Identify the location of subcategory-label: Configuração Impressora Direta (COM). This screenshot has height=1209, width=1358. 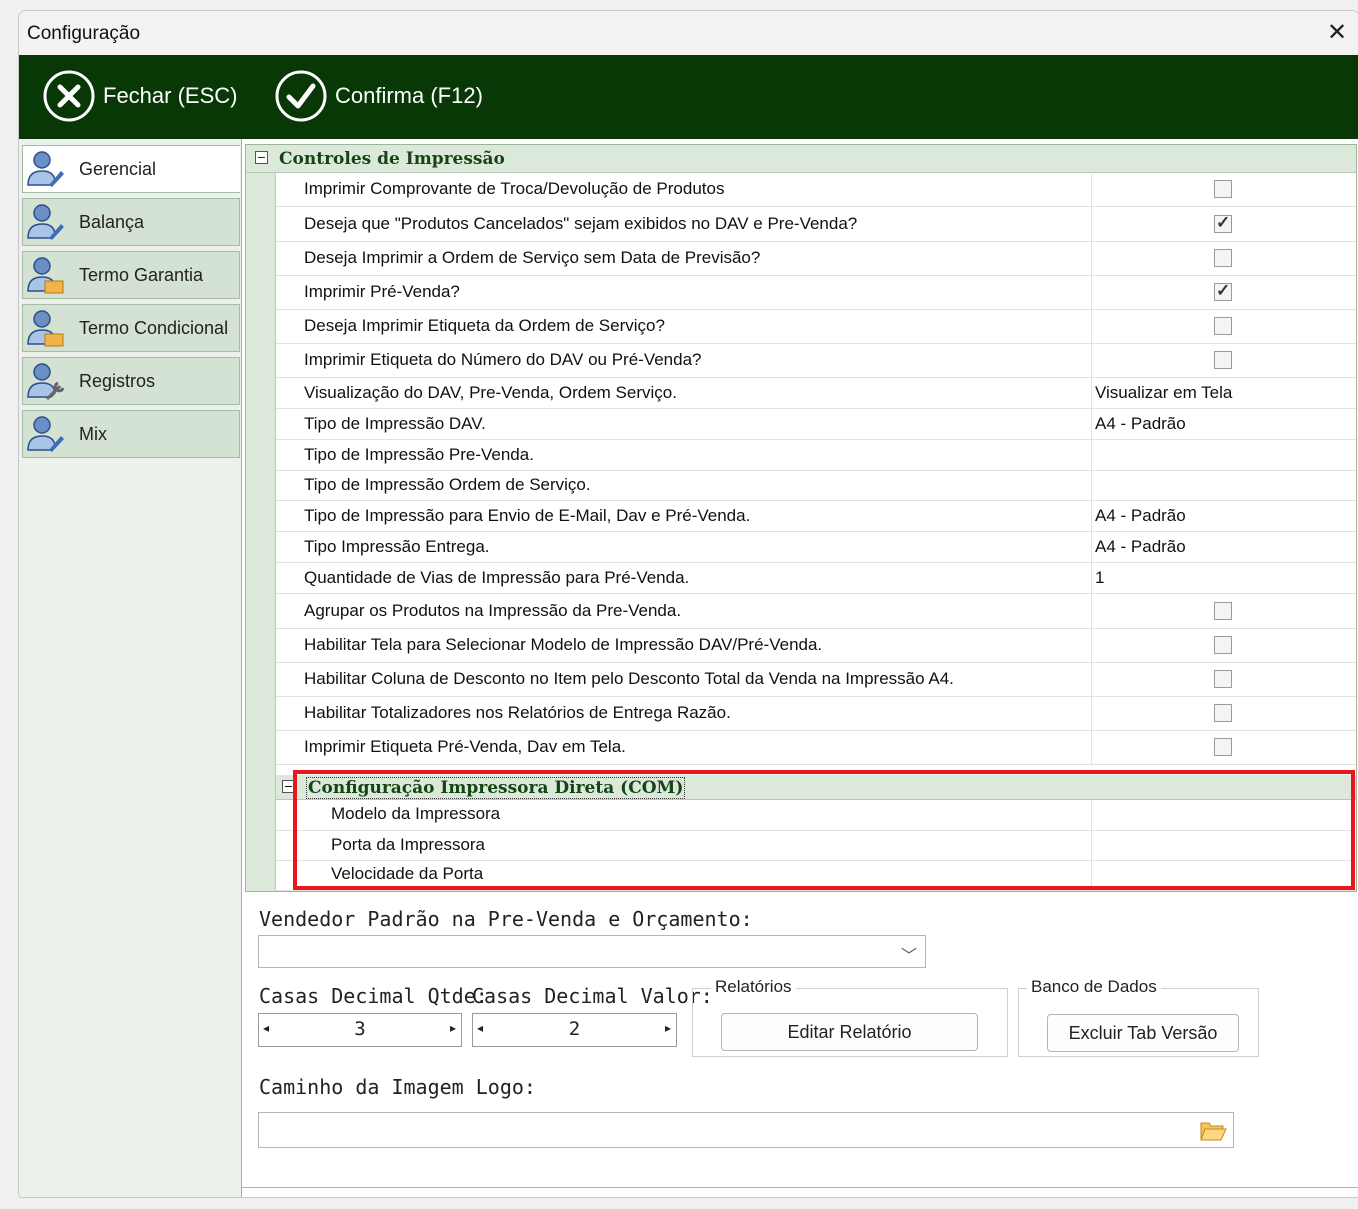
(496, 788).